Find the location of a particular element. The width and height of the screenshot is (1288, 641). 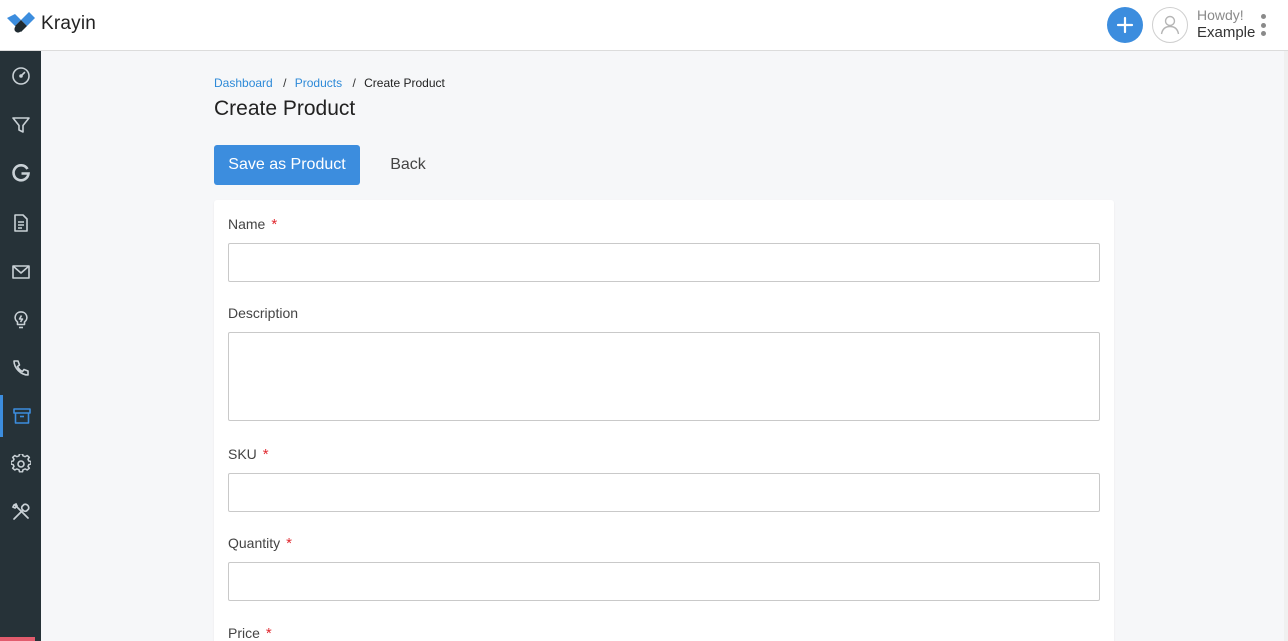

page-scrollbar is located at coordinates (1286, 346).